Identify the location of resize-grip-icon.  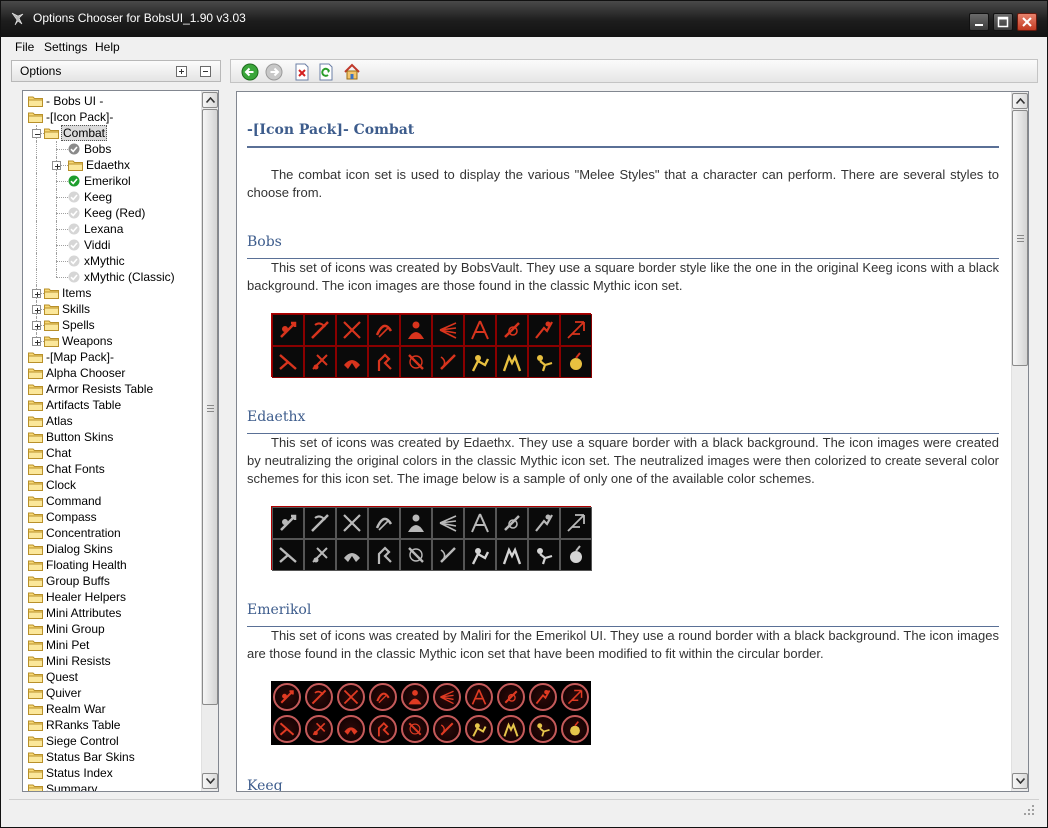
(1029, 810).